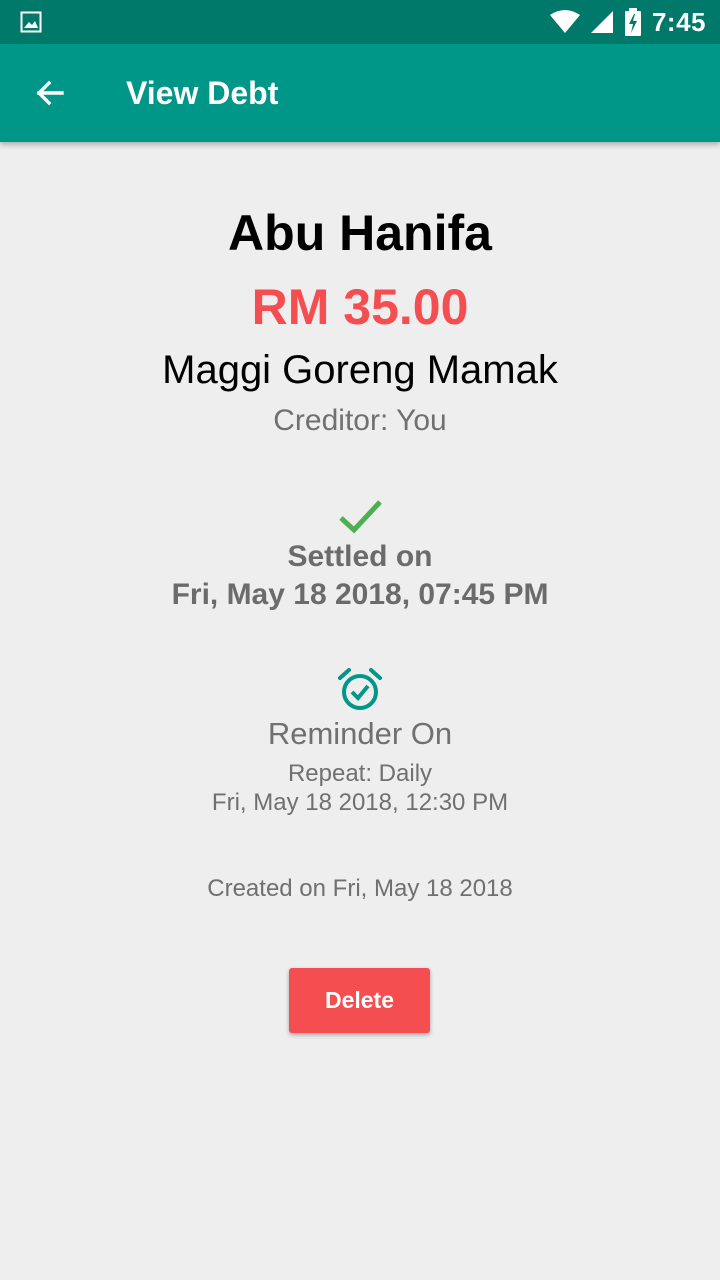 The width and height of the screenshot is (720, 1280). I want to click on debt-description: Maggi Goreng Mamak, so click(360, 370).